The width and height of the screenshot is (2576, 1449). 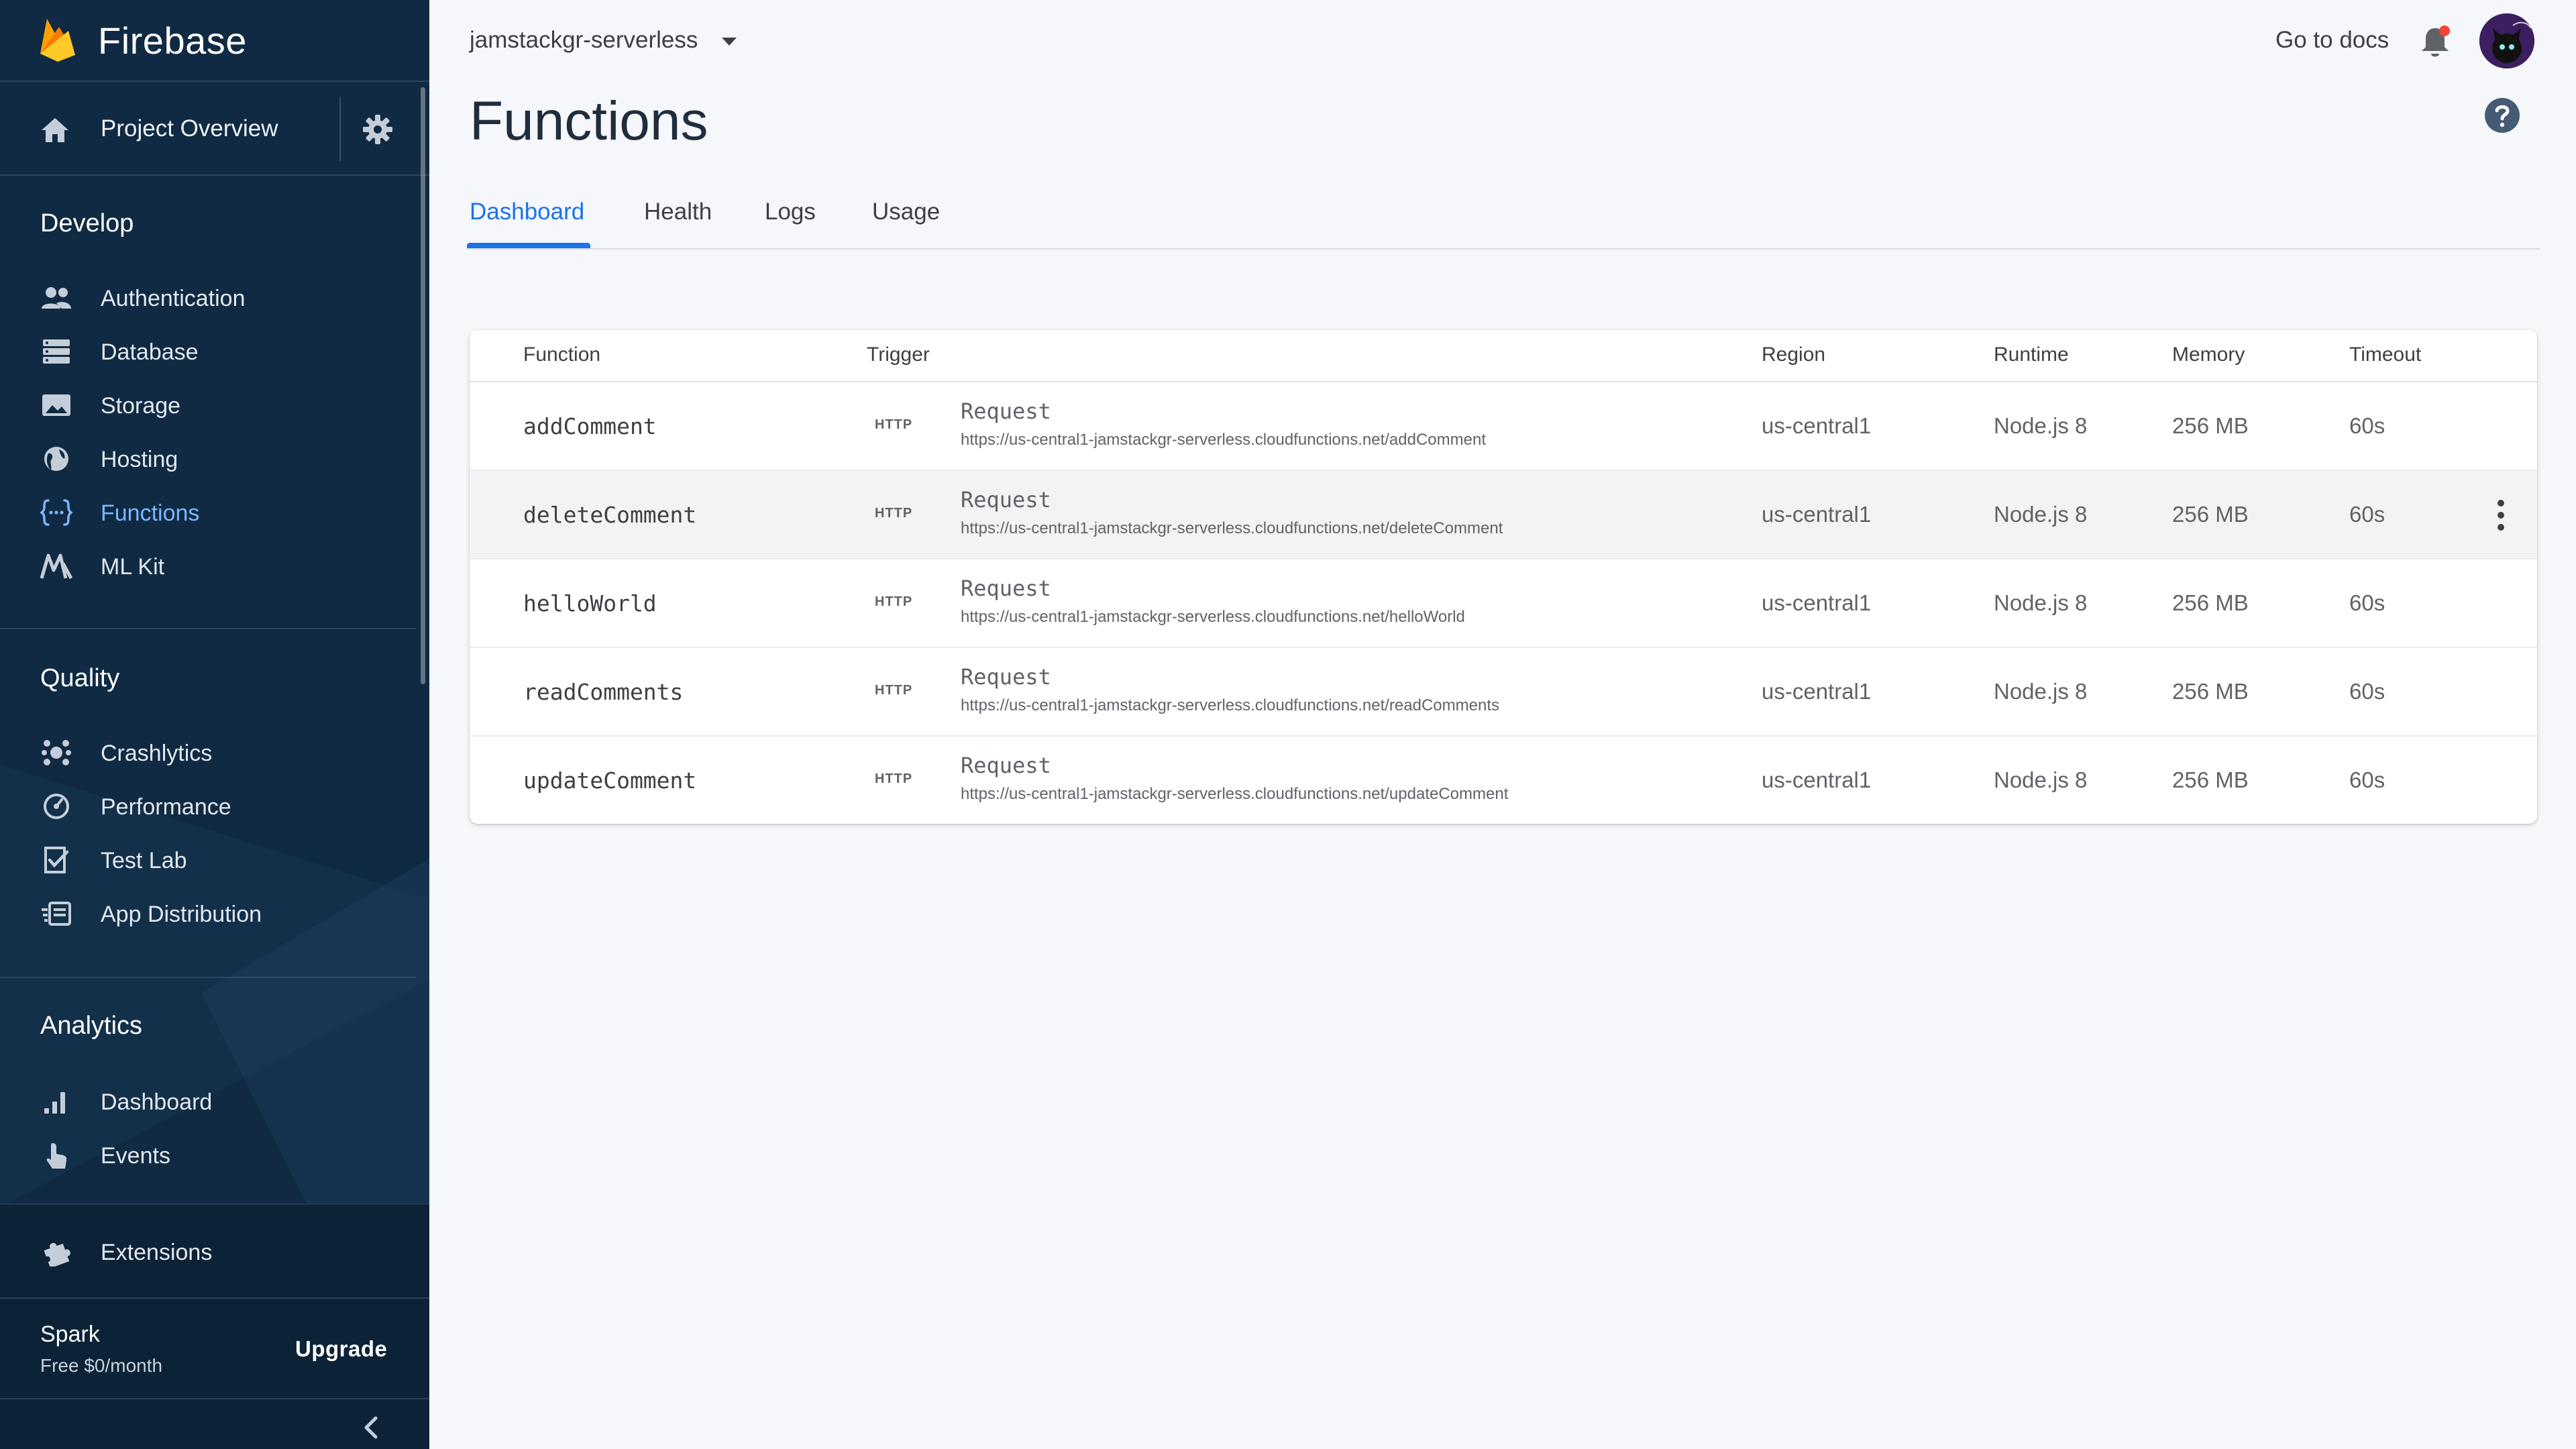 What do you see at coordinates (590, 603) in the screenshot?
I see `function-name: helloWorld` at bounding box center [590, 603].